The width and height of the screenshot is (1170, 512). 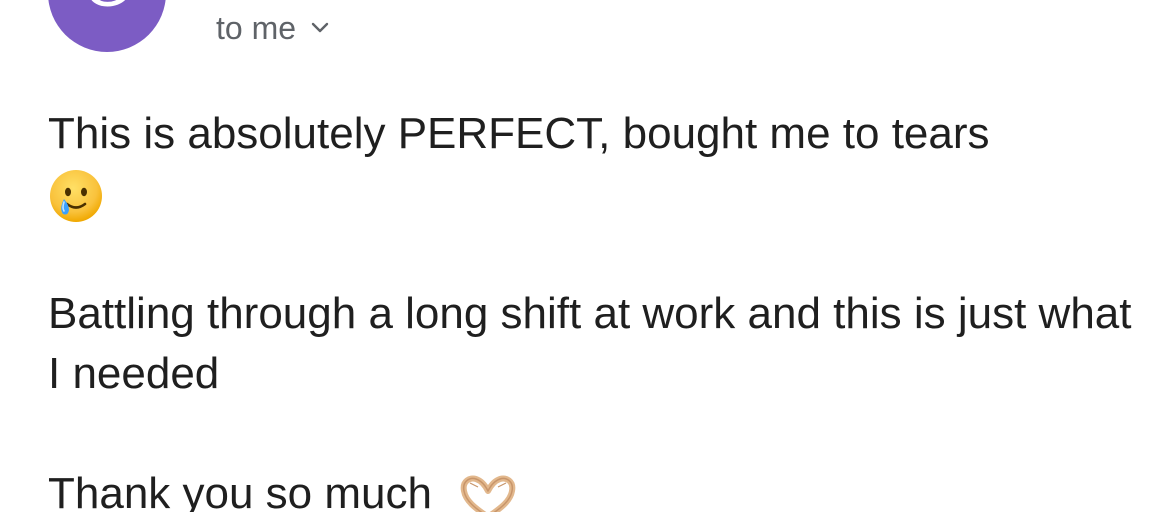 What do you see at coordinates (107, 26) in the screenshot?
I see `sender-avatar: G` at bounding box center [107, 26].